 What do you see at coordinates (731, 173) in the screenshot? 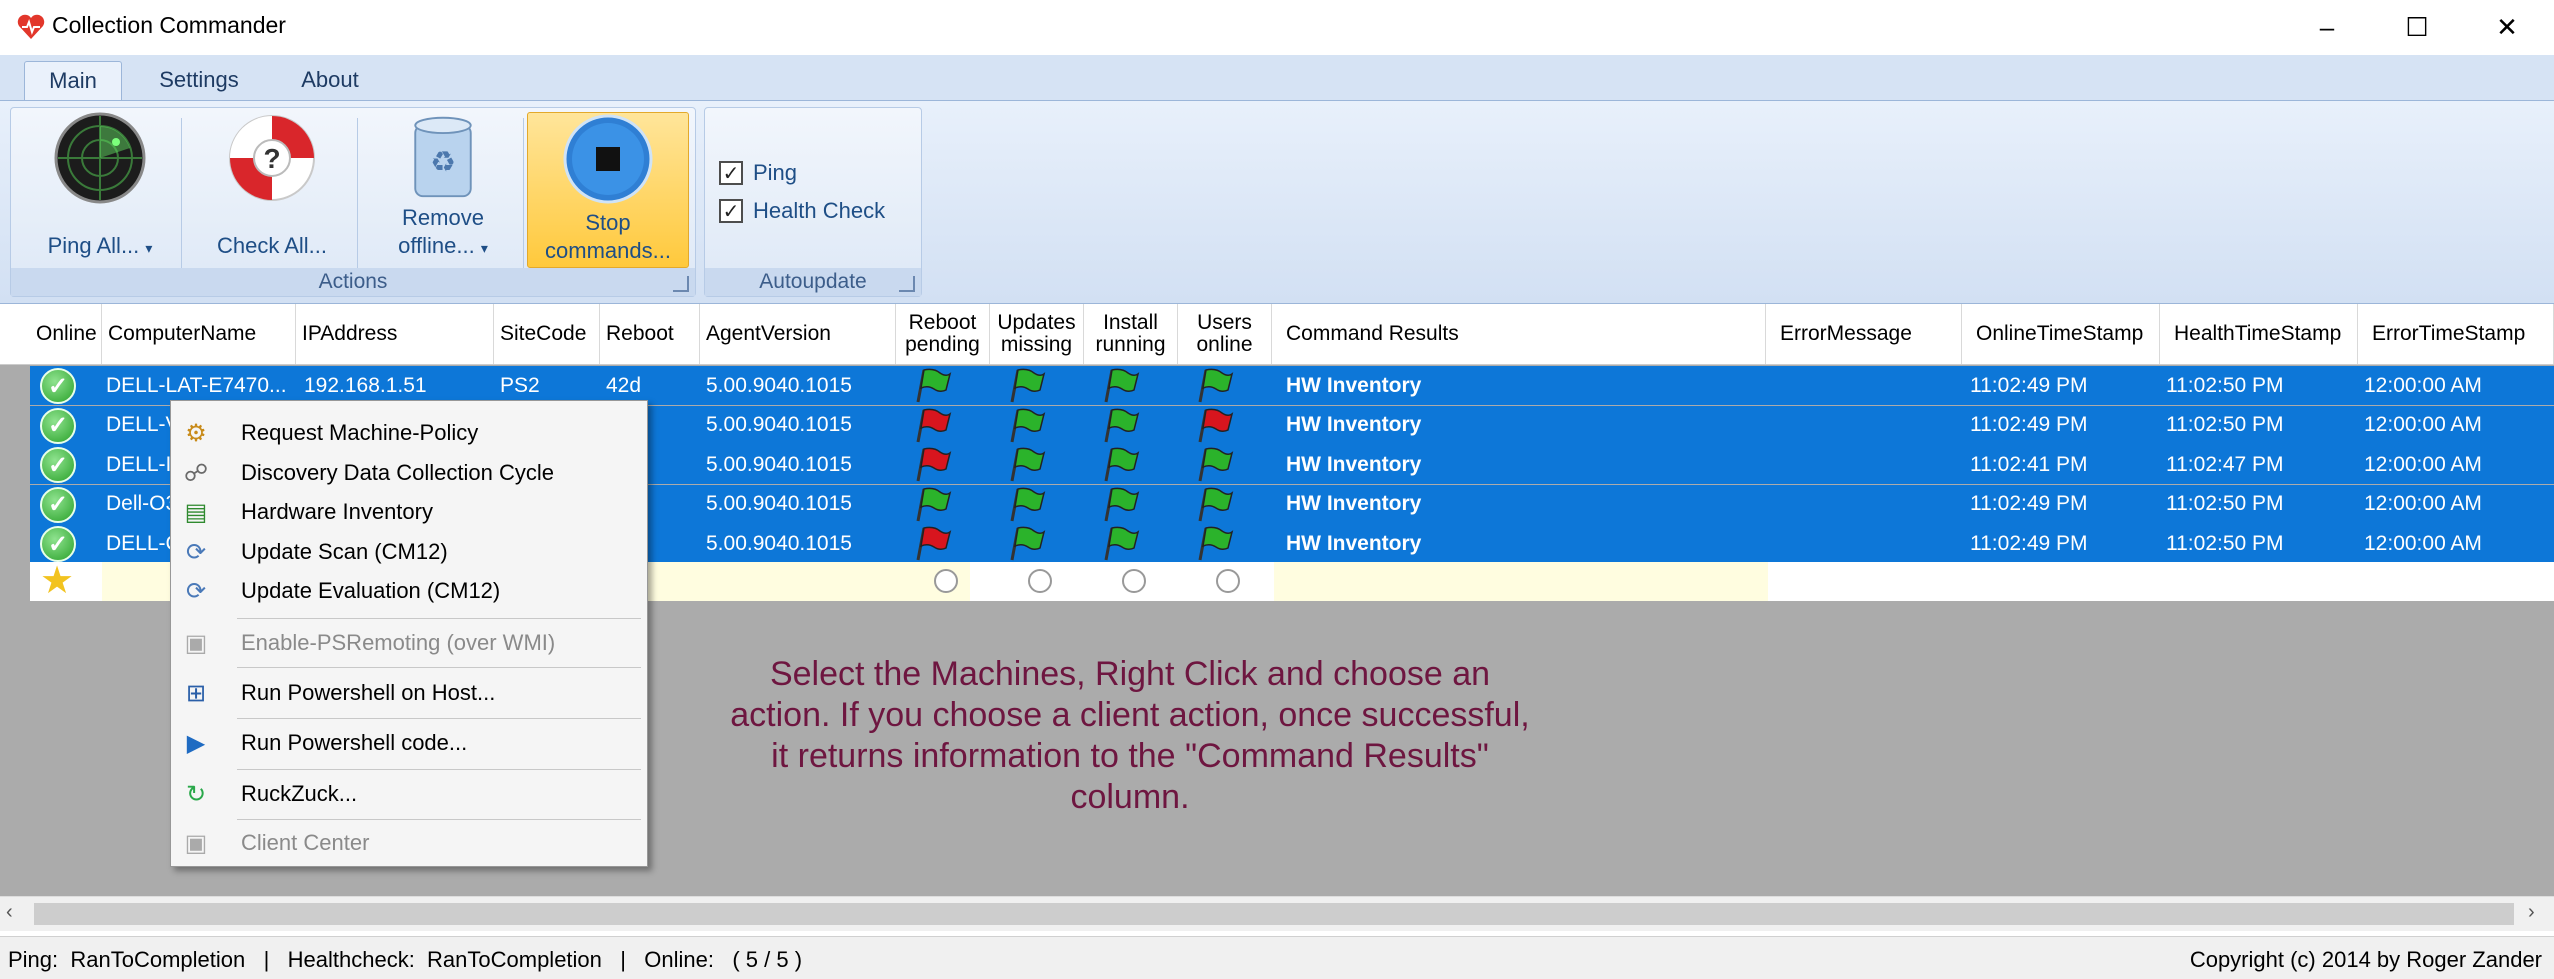
I see `ping-checkbox: ✓` at bounding box center [731, 173].